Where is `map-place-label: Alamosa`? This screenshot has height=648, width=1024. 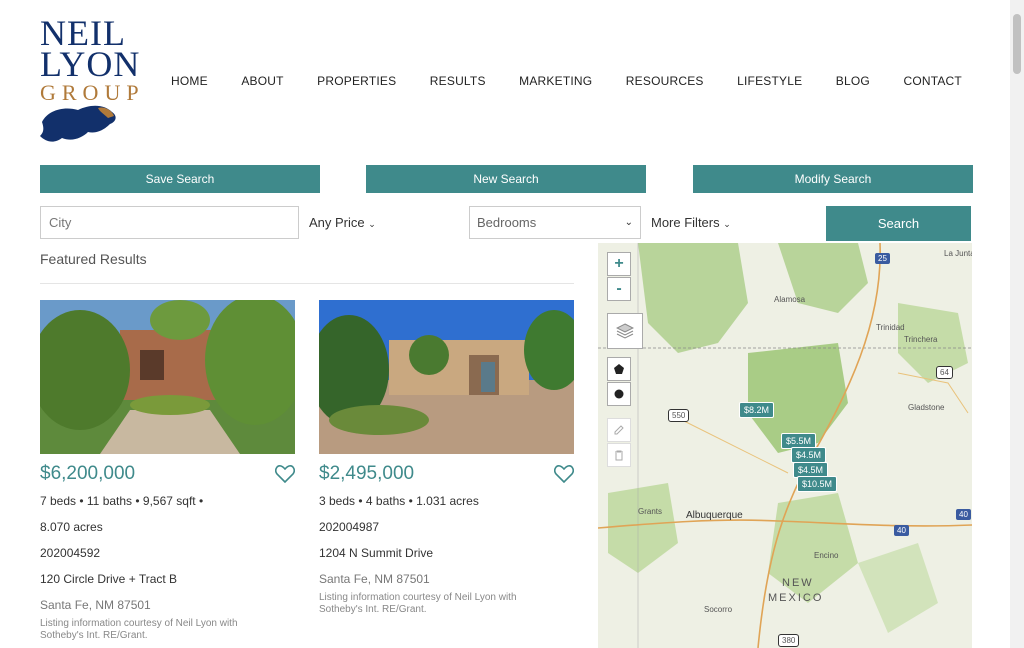
map-place-label: Alamosa is located at coordinates (790, 299).